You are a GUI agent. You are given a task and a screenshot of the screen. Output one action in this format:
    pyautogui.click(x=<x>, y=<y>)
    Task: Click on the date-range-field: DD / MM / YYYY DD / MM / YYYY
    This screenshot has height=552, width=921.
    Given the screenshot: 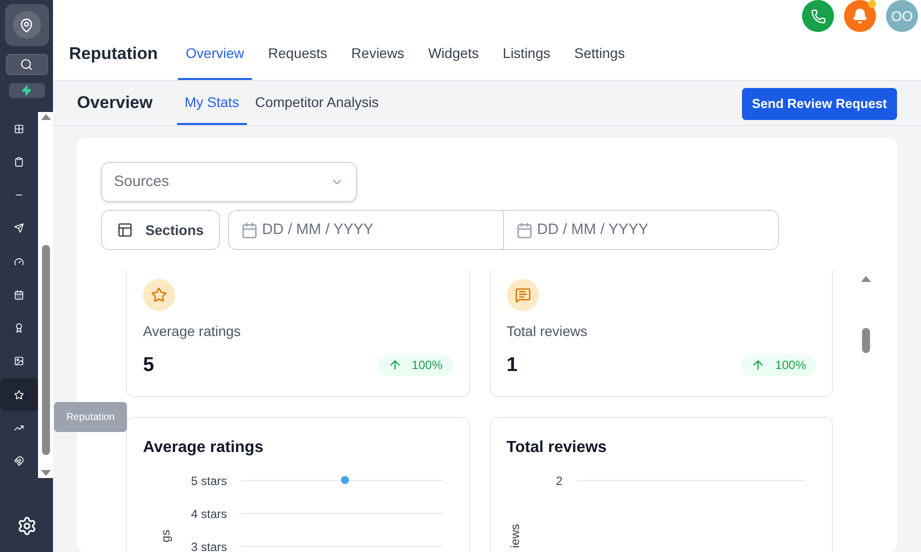 What is the action you would take?
    pyautogui.click(x=503, y=230)
    